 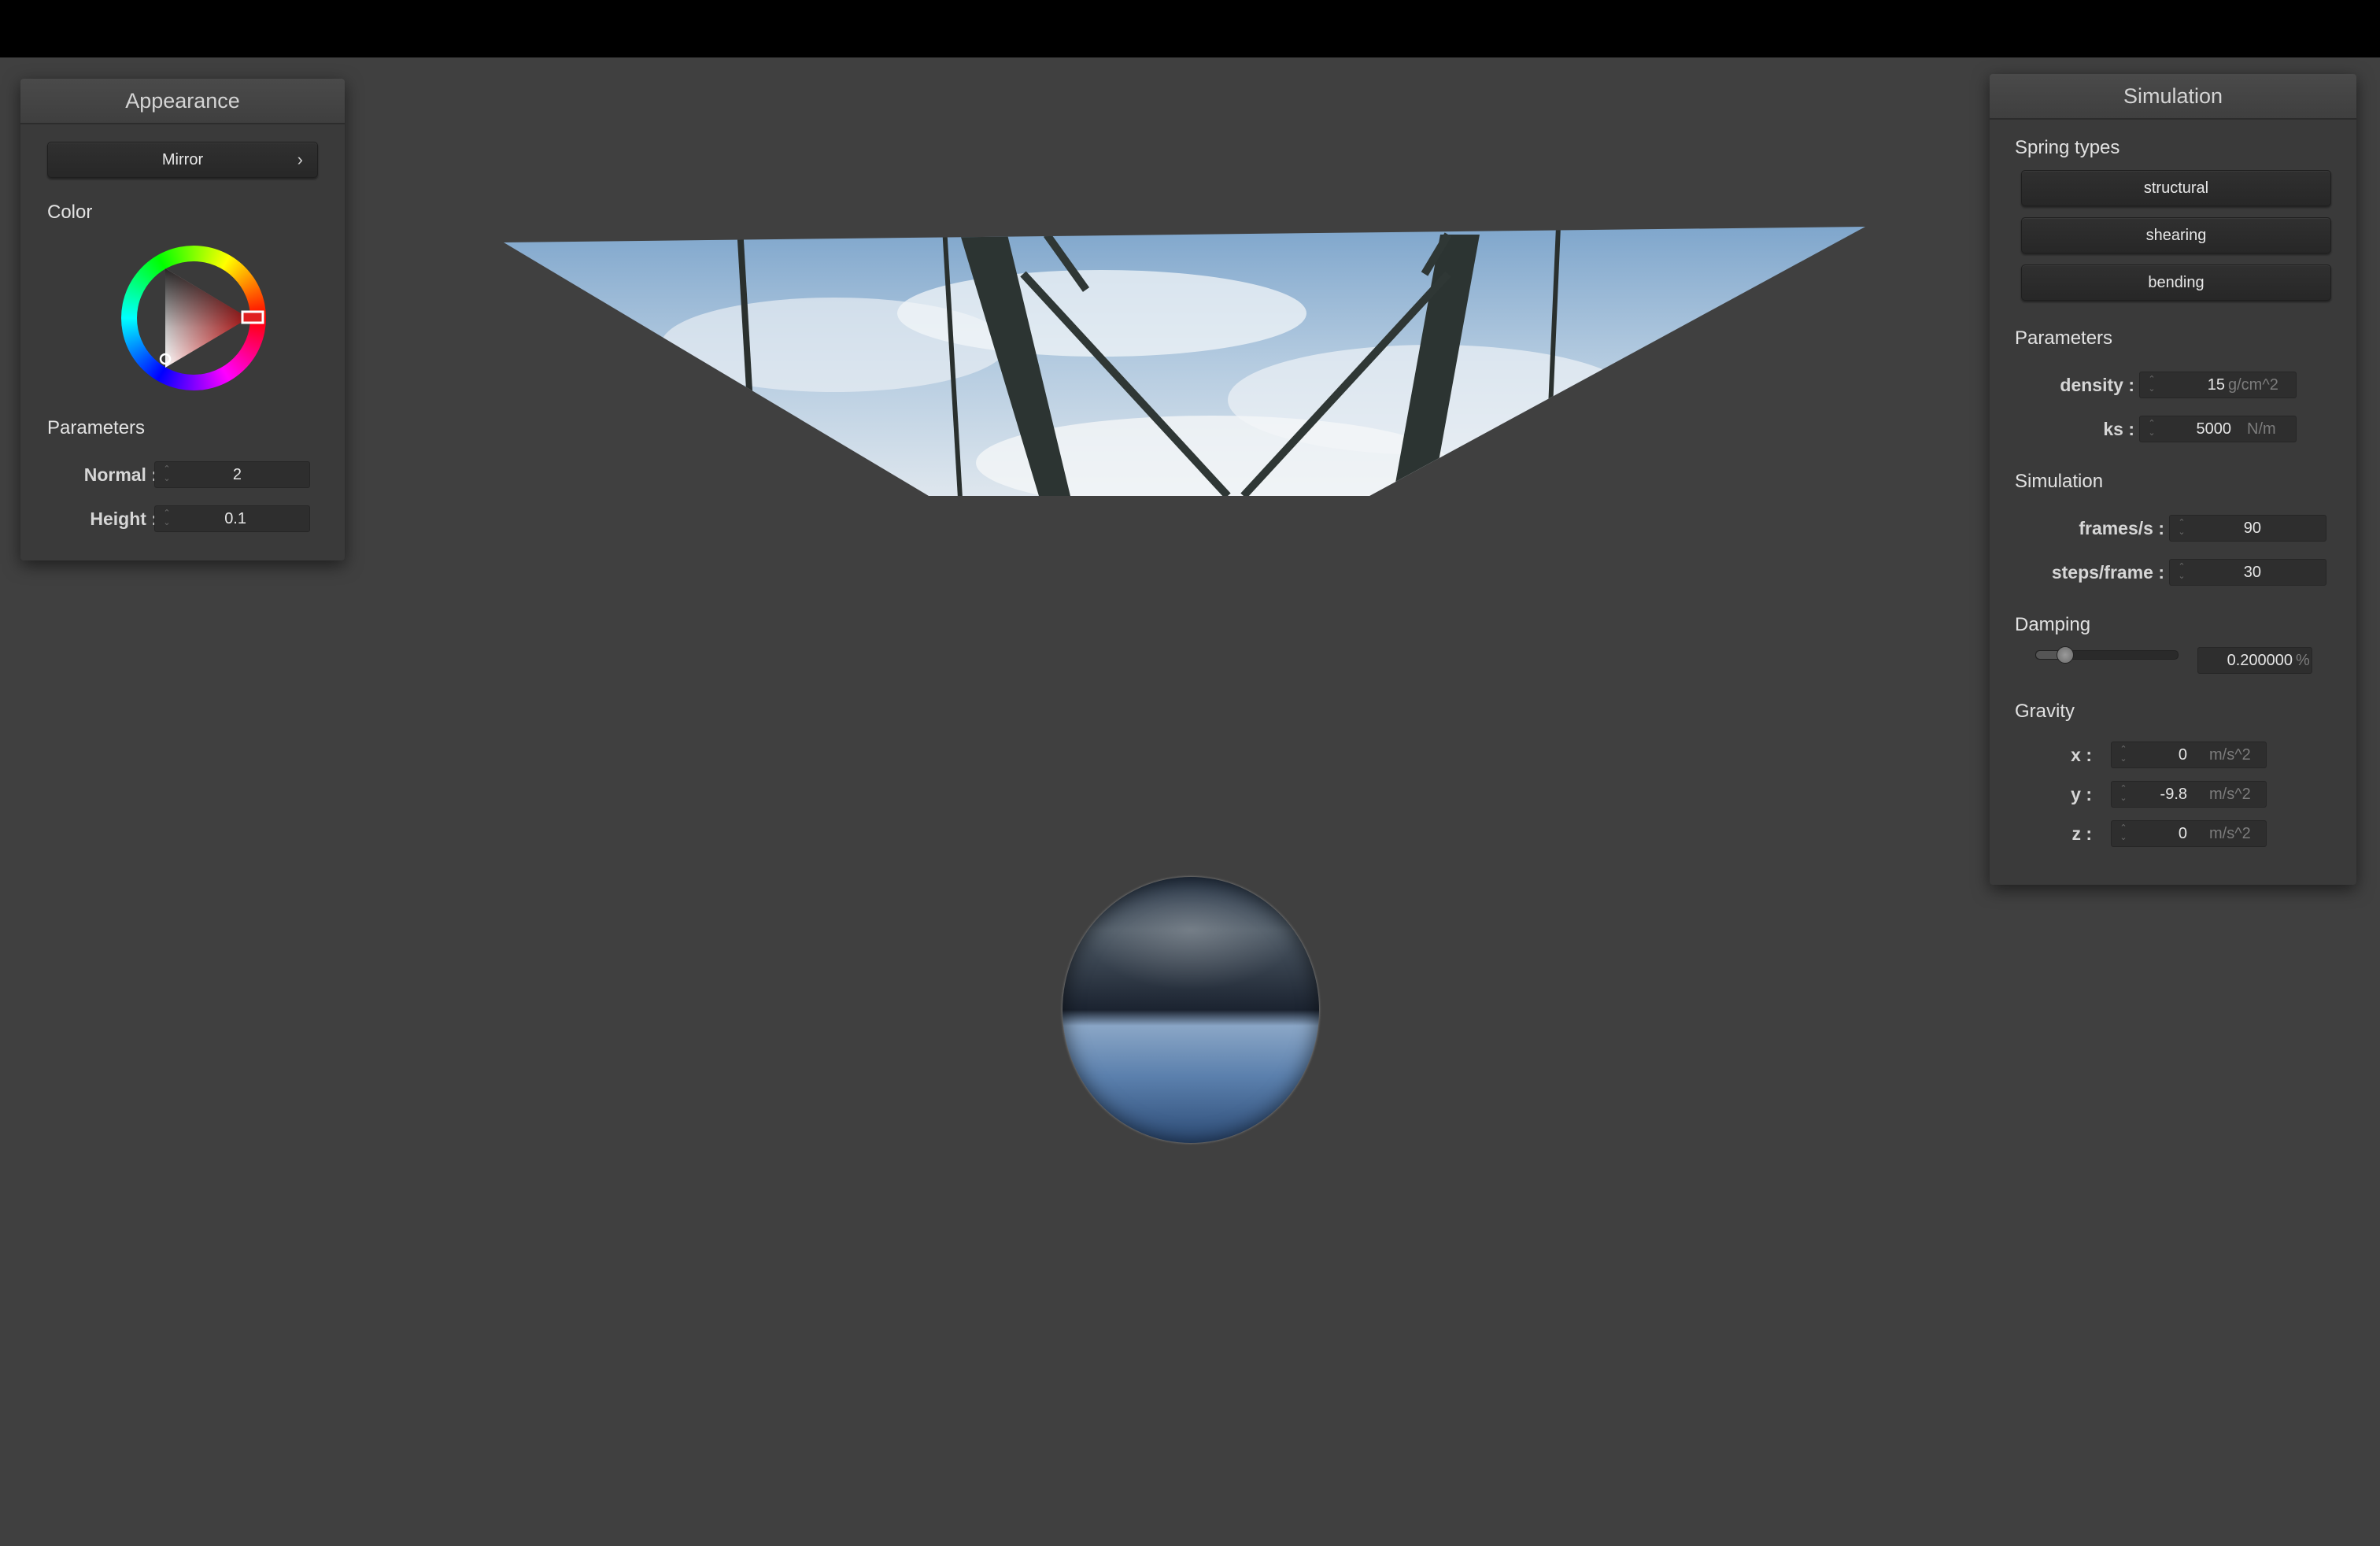 What do you see at coordinates (2173, 97) in the screenshot?
I see `simulation-panel-title: Simulation` at bounding box center [2173, 97].